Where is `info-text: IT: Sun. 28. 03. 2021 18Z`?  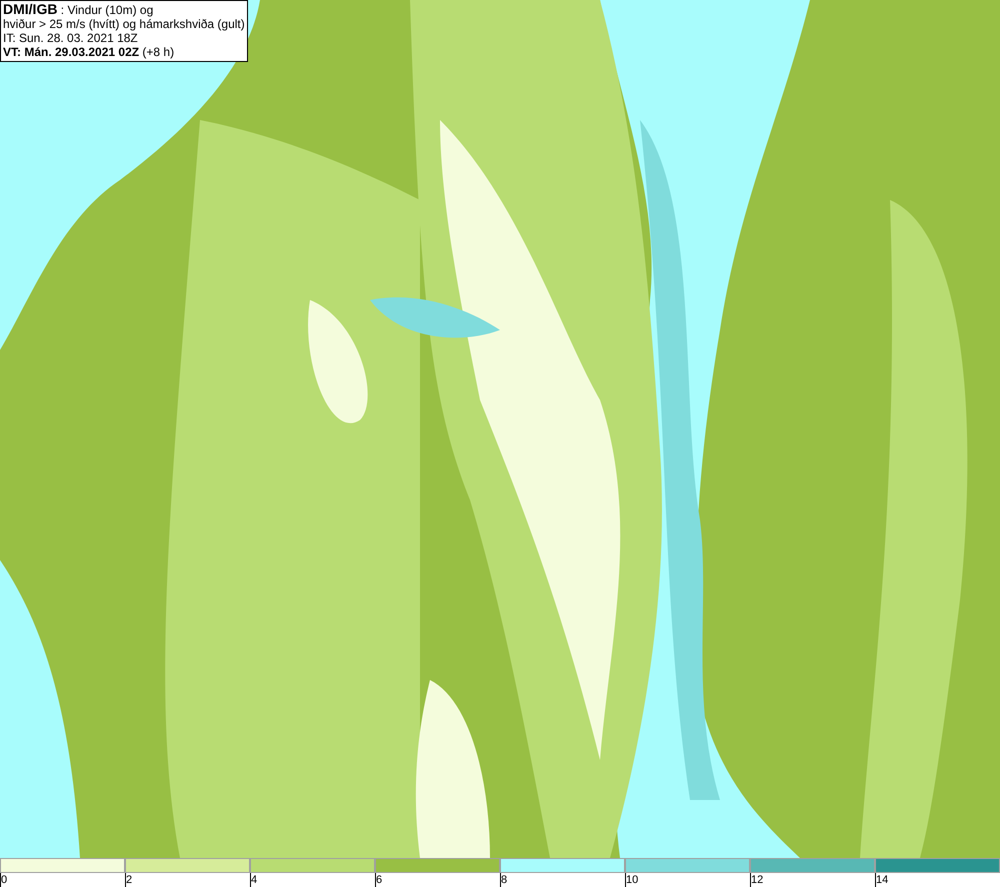
info-text: IT: Sun. 28. 03. 2021 18Z is located at coordinates (71, 38).